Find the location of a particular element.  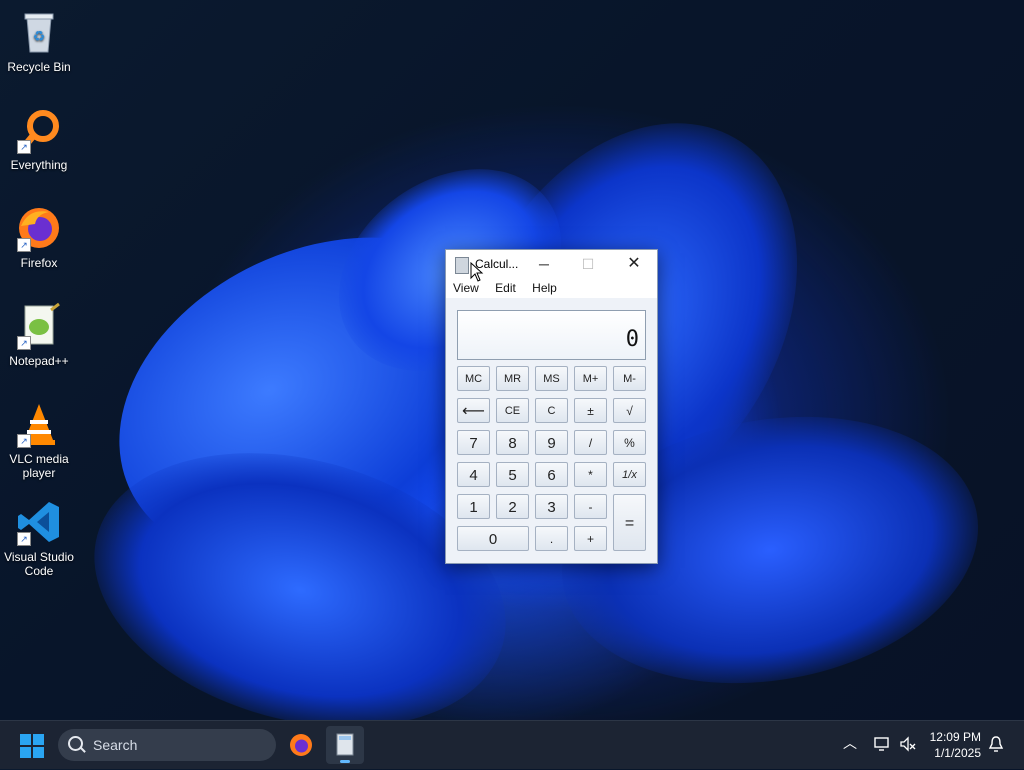

digit-3-button: 3 is located at coordinates (551, 506).